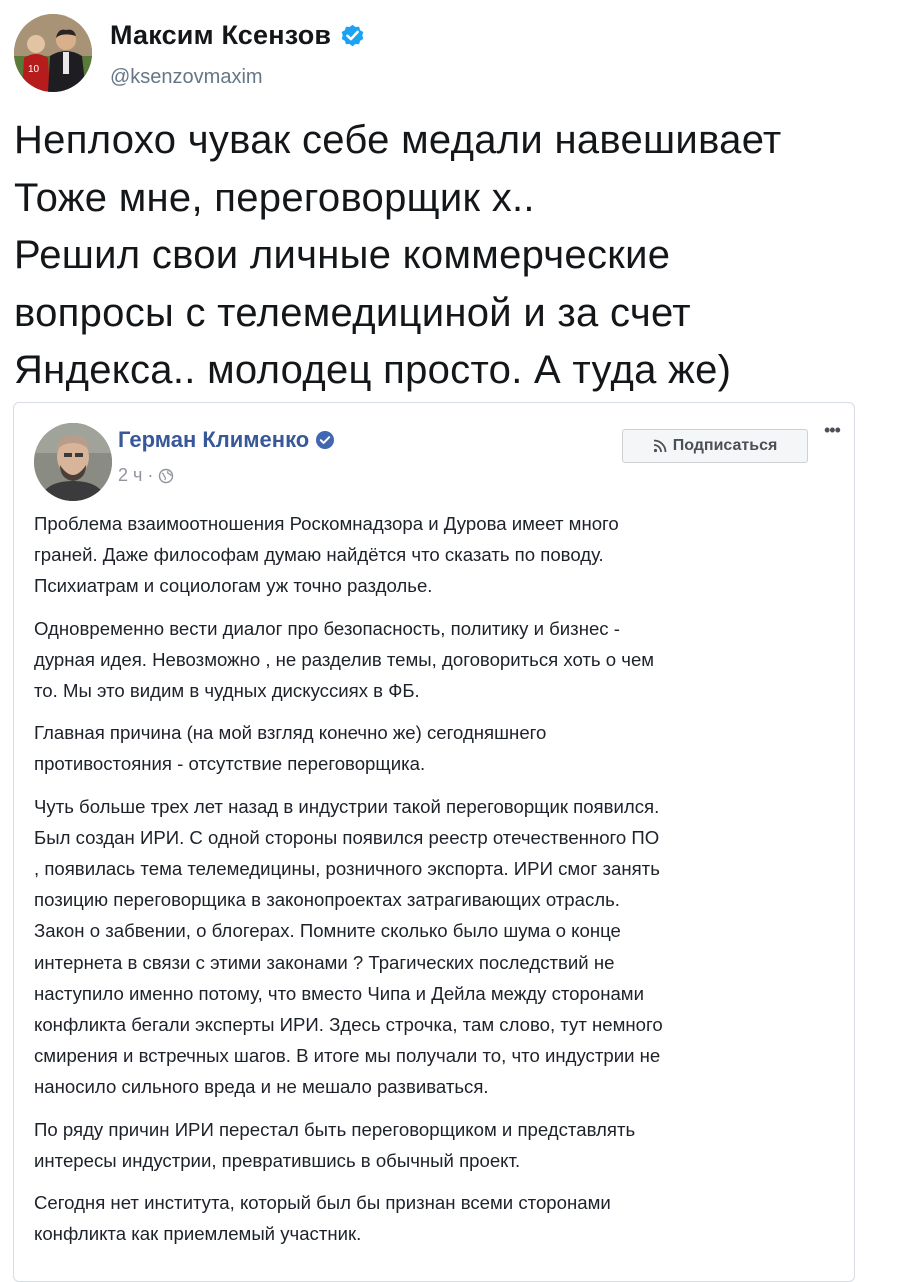 Image resolution: width=921 pixels, height=1282 pixels. I want to click on author-name-row: Максим Ксензов, so click(238, 35).